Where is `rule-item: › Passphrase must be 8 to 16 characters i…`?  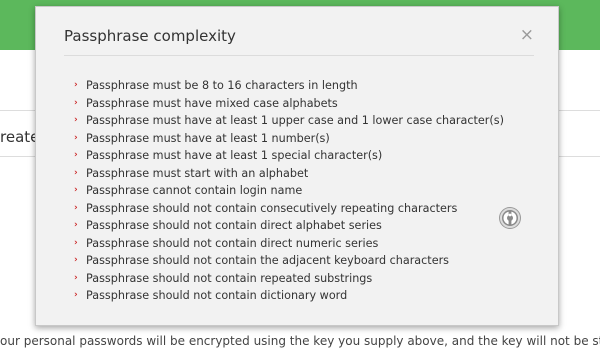 rule-item: › Passphrase must be 8 to 16 characters i… is located at coordinates (289, 86).